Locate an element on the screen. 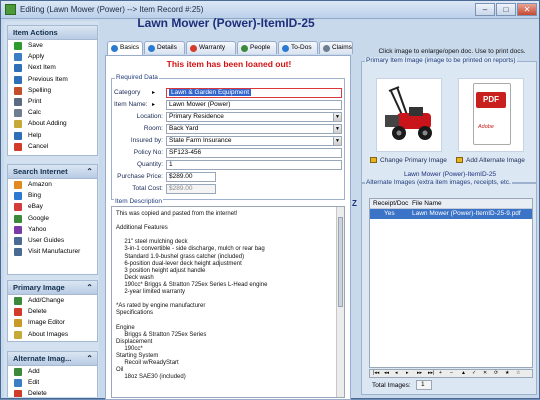 The height and width of the screenshot is (400, 540). total-cost-field: $289.00 is located at coordinates (191, 189).